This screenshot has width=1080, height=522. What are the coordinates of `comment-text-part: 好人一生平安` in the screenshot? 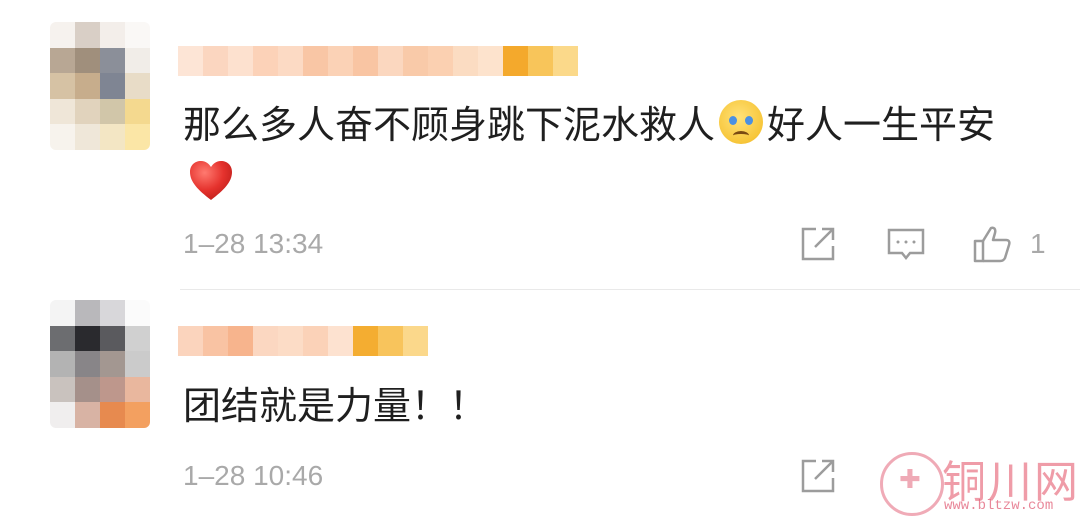 It's located at (881, 125).